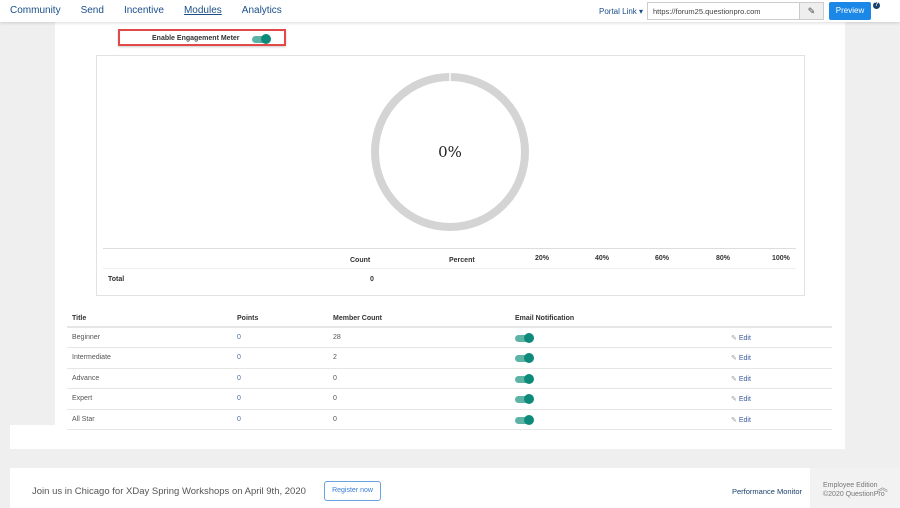 This screenshot has height=508, width=900. What do you see at coordinates (357, 318) in the screenshot?
I see `member-count-header: Member Count` at bounding box center [357, 318].